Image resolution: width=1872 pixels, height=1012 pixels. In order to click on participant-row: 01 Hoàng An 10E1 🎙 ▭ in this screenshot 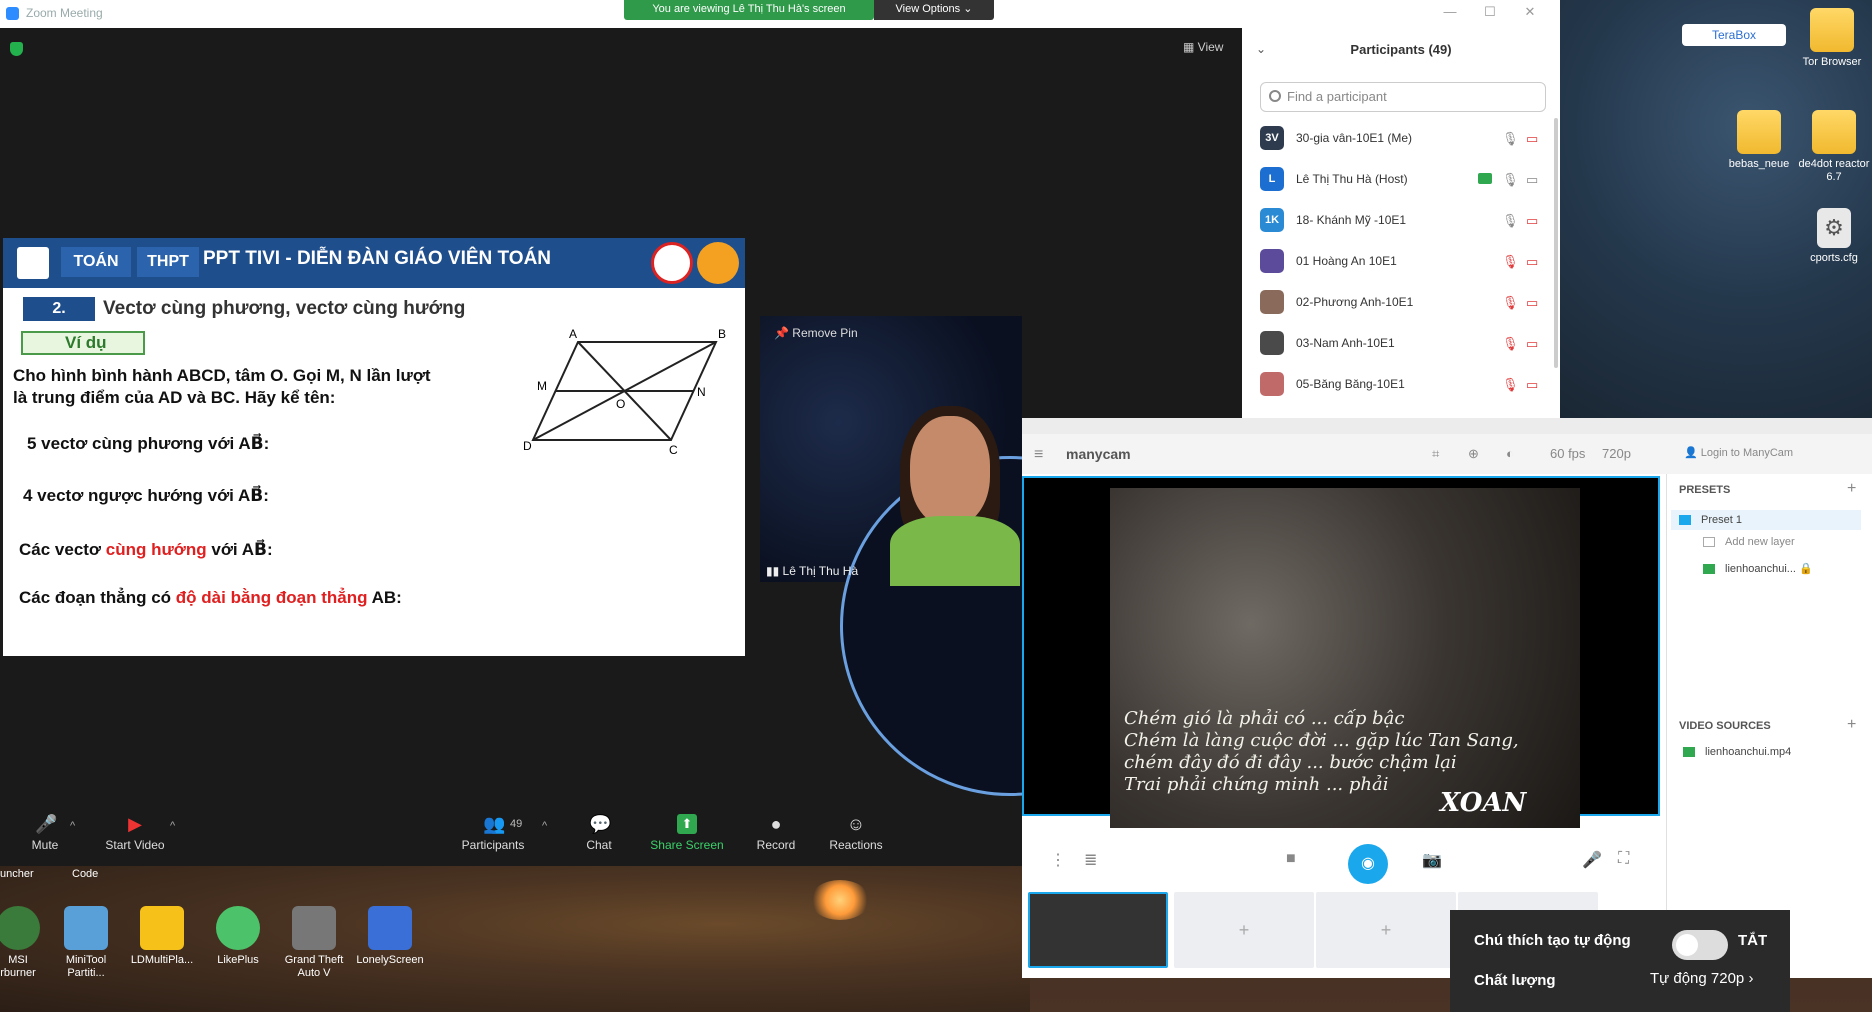, I will do `click(1405, 263)`.